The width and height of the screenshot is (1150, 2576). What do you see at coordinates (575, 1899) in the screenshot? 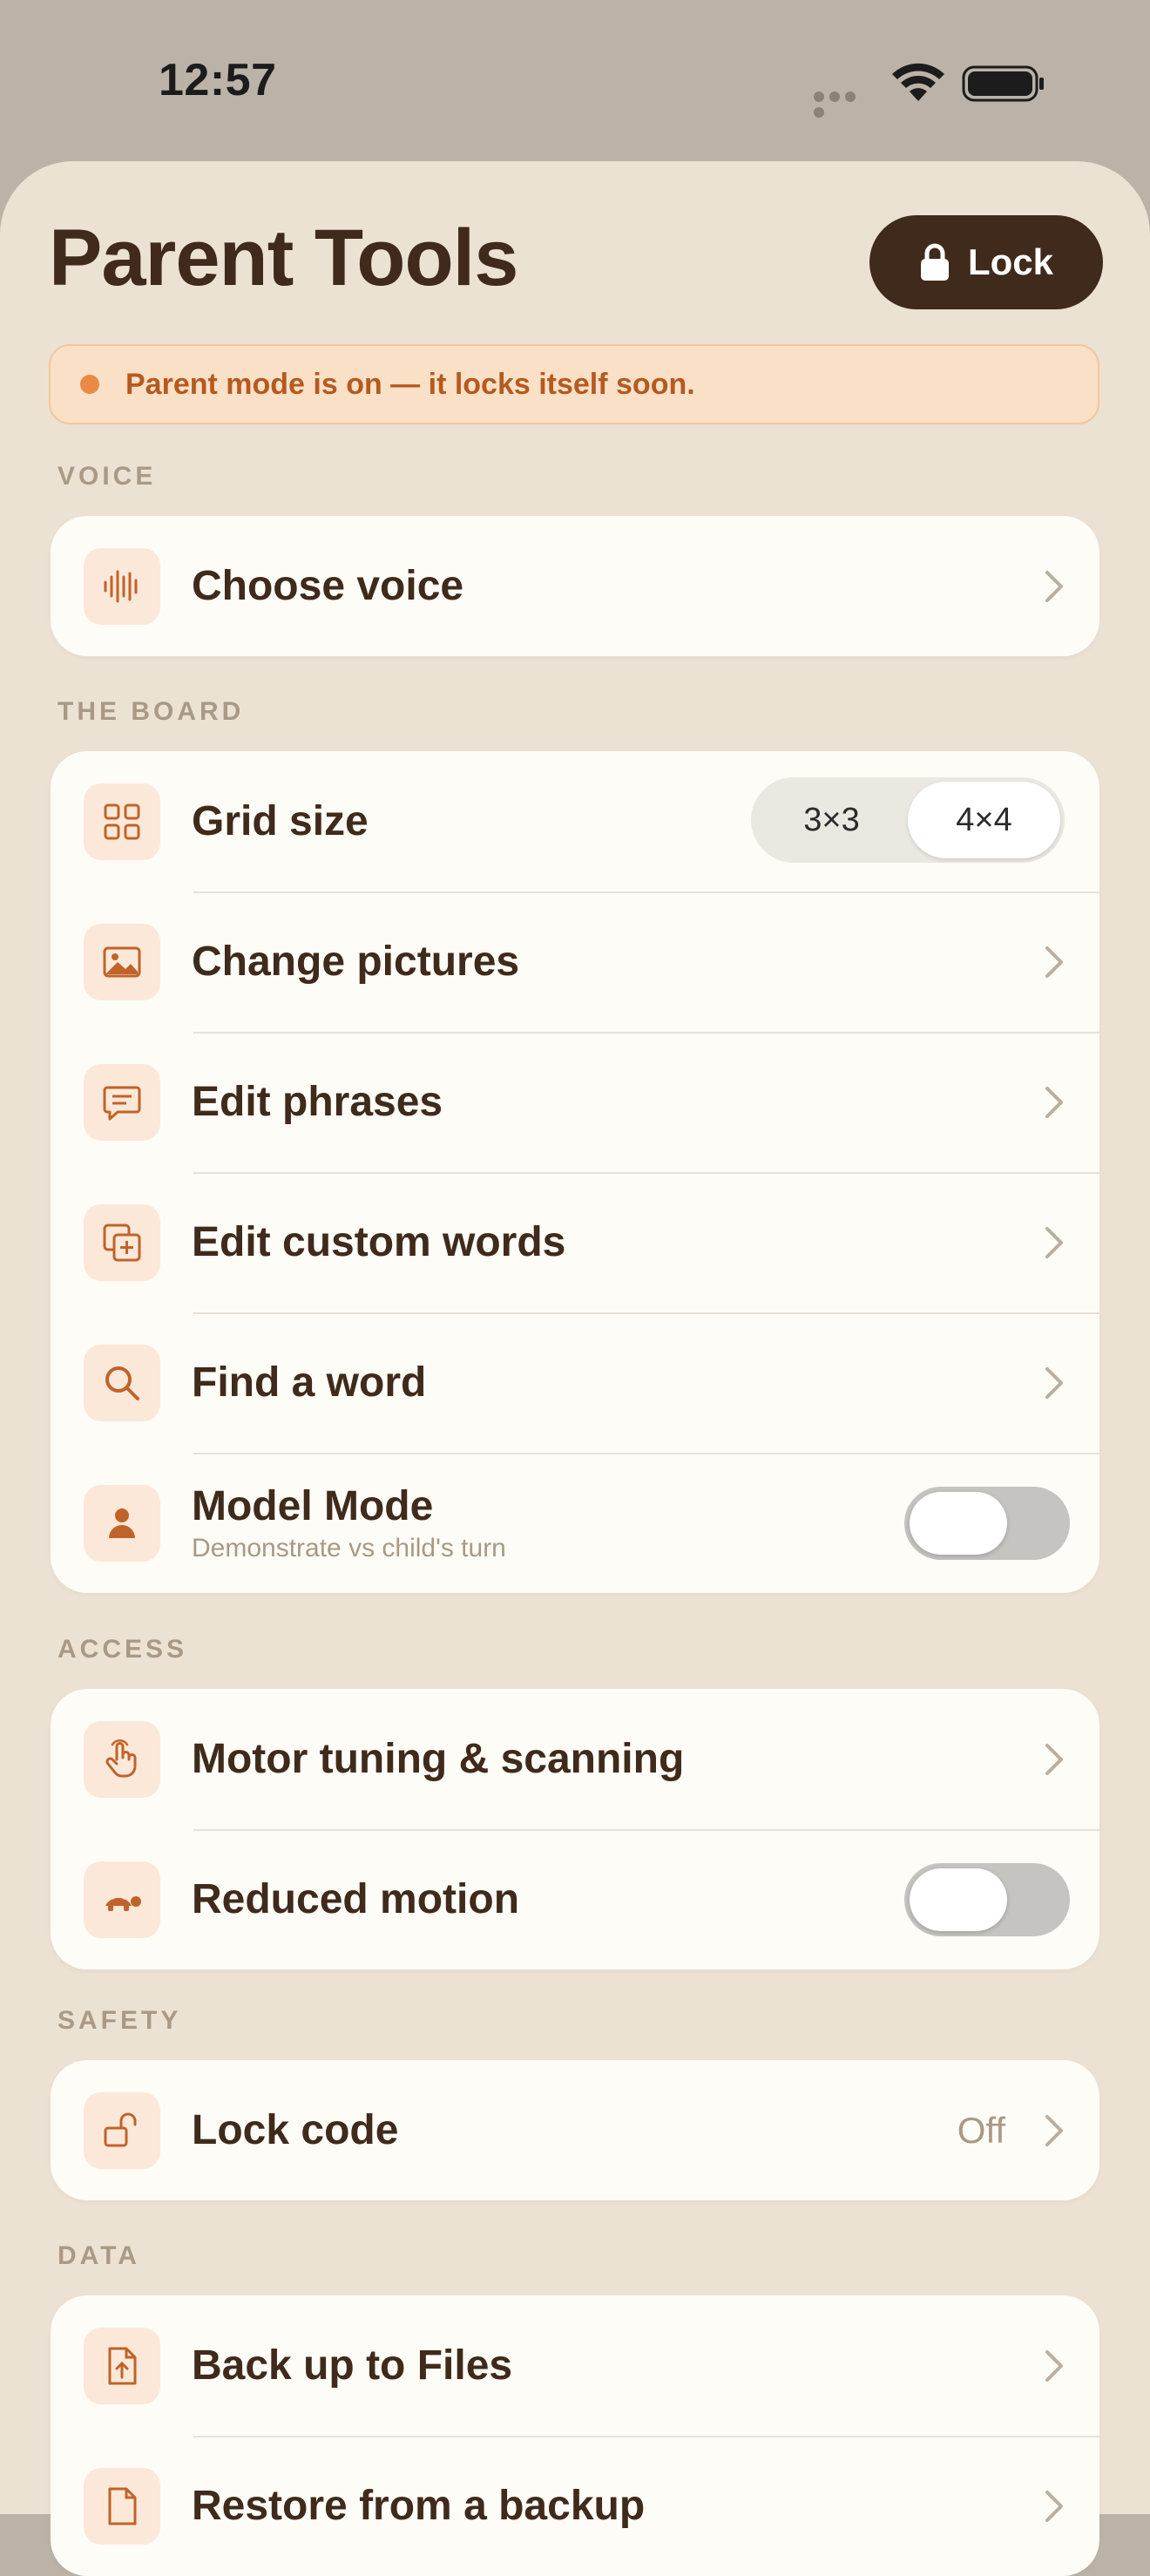
I see `row-reduced-motion: Reduced motion` at bounding box center [575, 1899].